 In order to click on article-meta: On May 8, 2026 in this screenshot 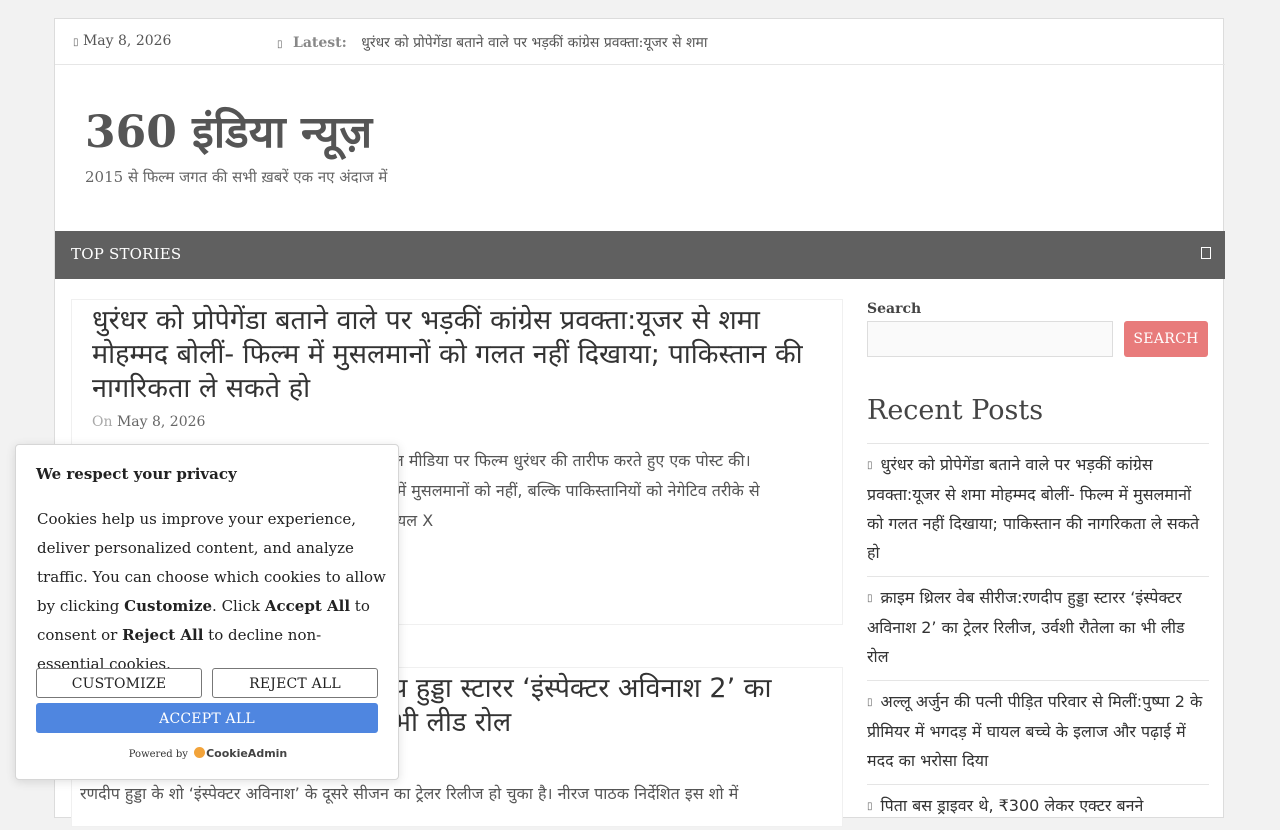, I will do `click(148, 422)`.